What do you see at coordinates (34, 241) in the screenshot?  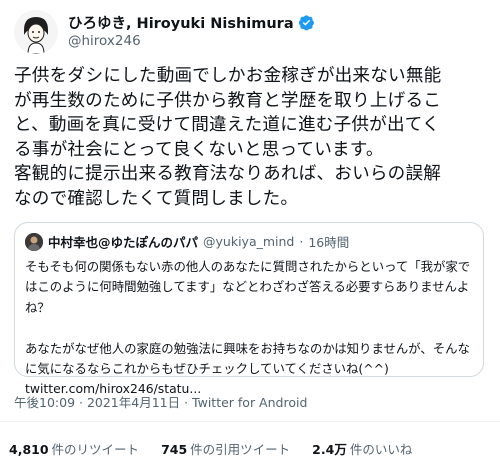 I see `quoted-author-avatar` at bounding box center [34, 241].